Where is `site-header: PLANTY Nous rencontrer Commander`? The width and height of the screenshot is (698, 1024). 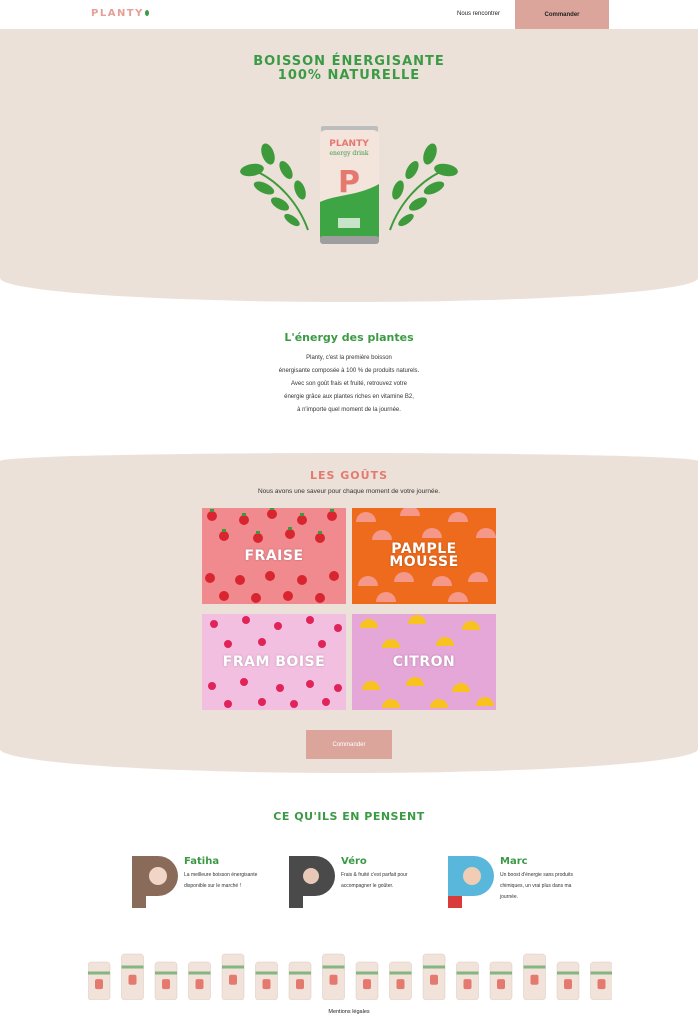 site-header: PLANTY Nous rencontrer Commander is located at coordinates (349, 14).